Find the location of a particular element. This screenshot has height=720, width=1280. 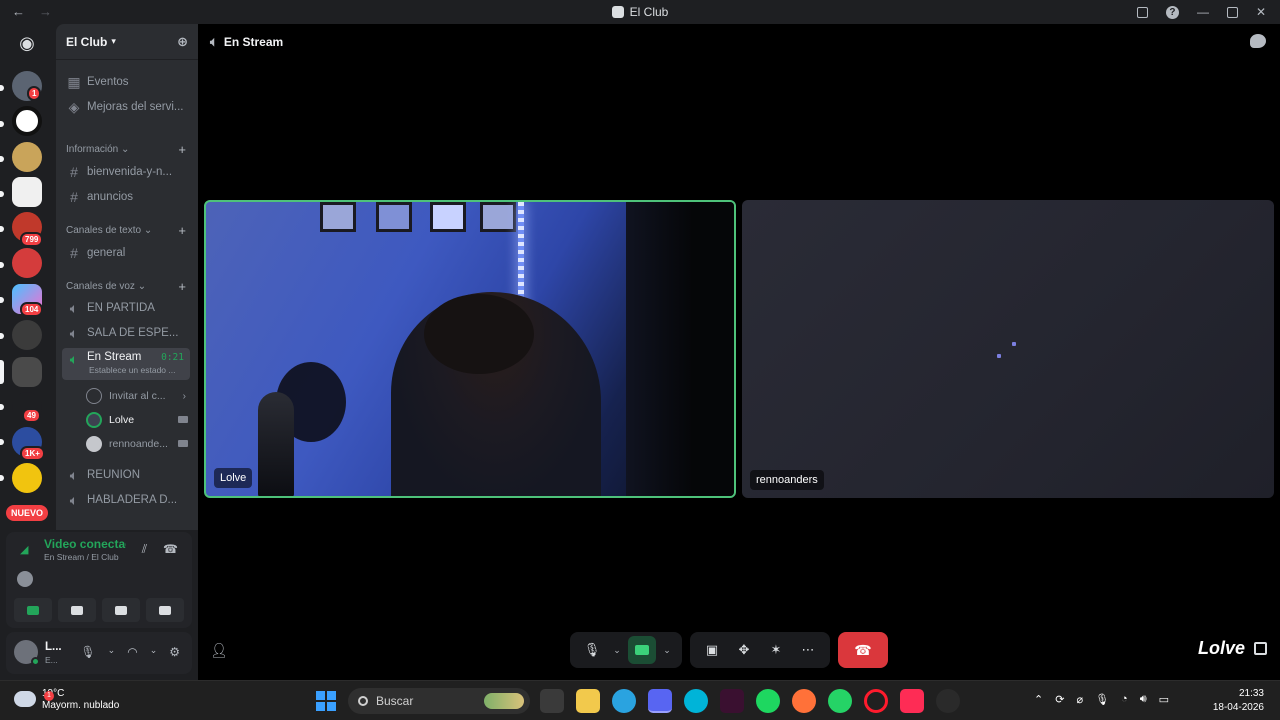

channel-anuncios: # anuncios is located at coordinates (126, 197).